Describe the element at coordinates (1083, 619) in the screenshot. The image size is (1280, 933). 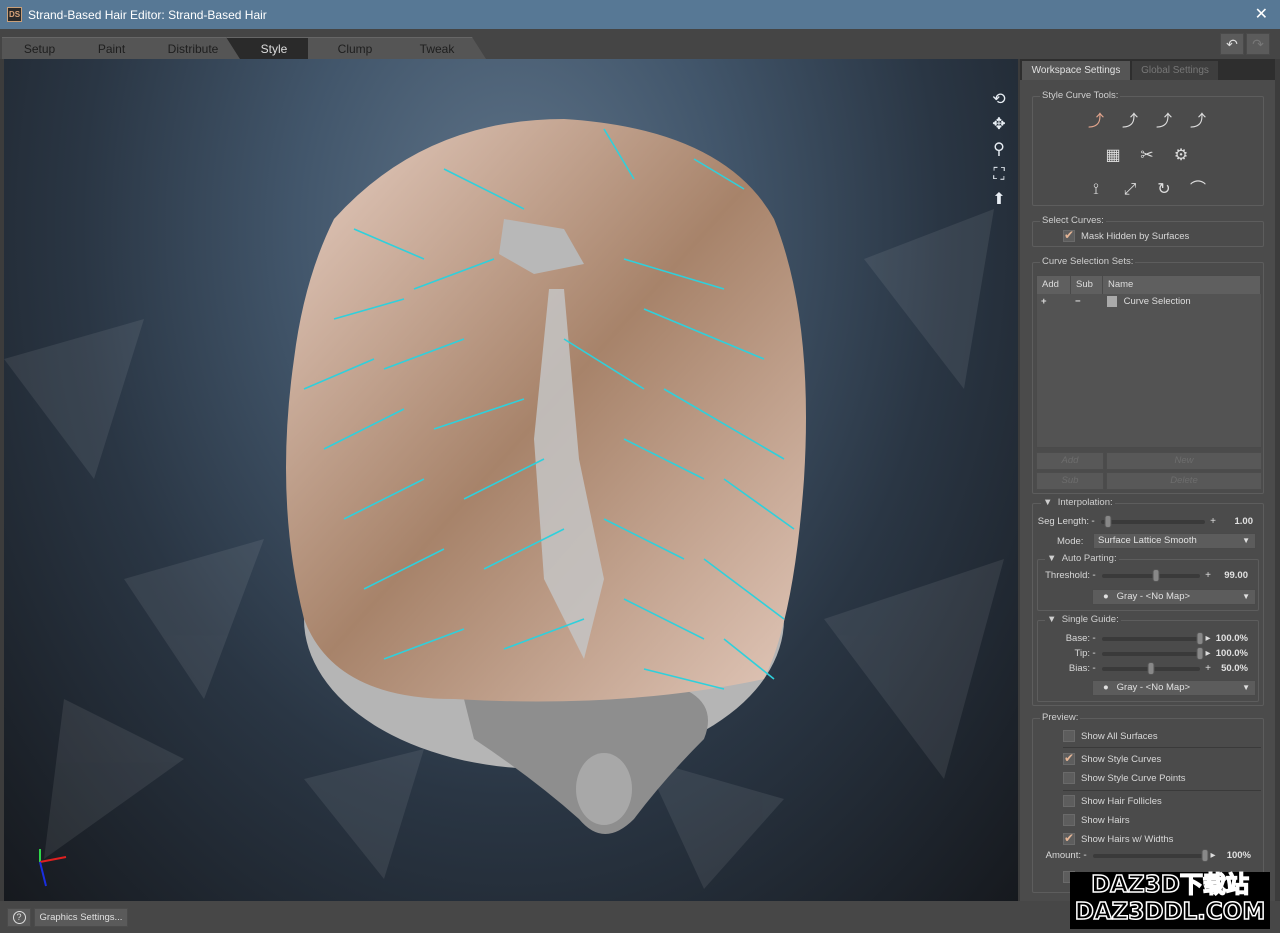
I see `single-guide-header: ▼ Single Guide:` at that location.